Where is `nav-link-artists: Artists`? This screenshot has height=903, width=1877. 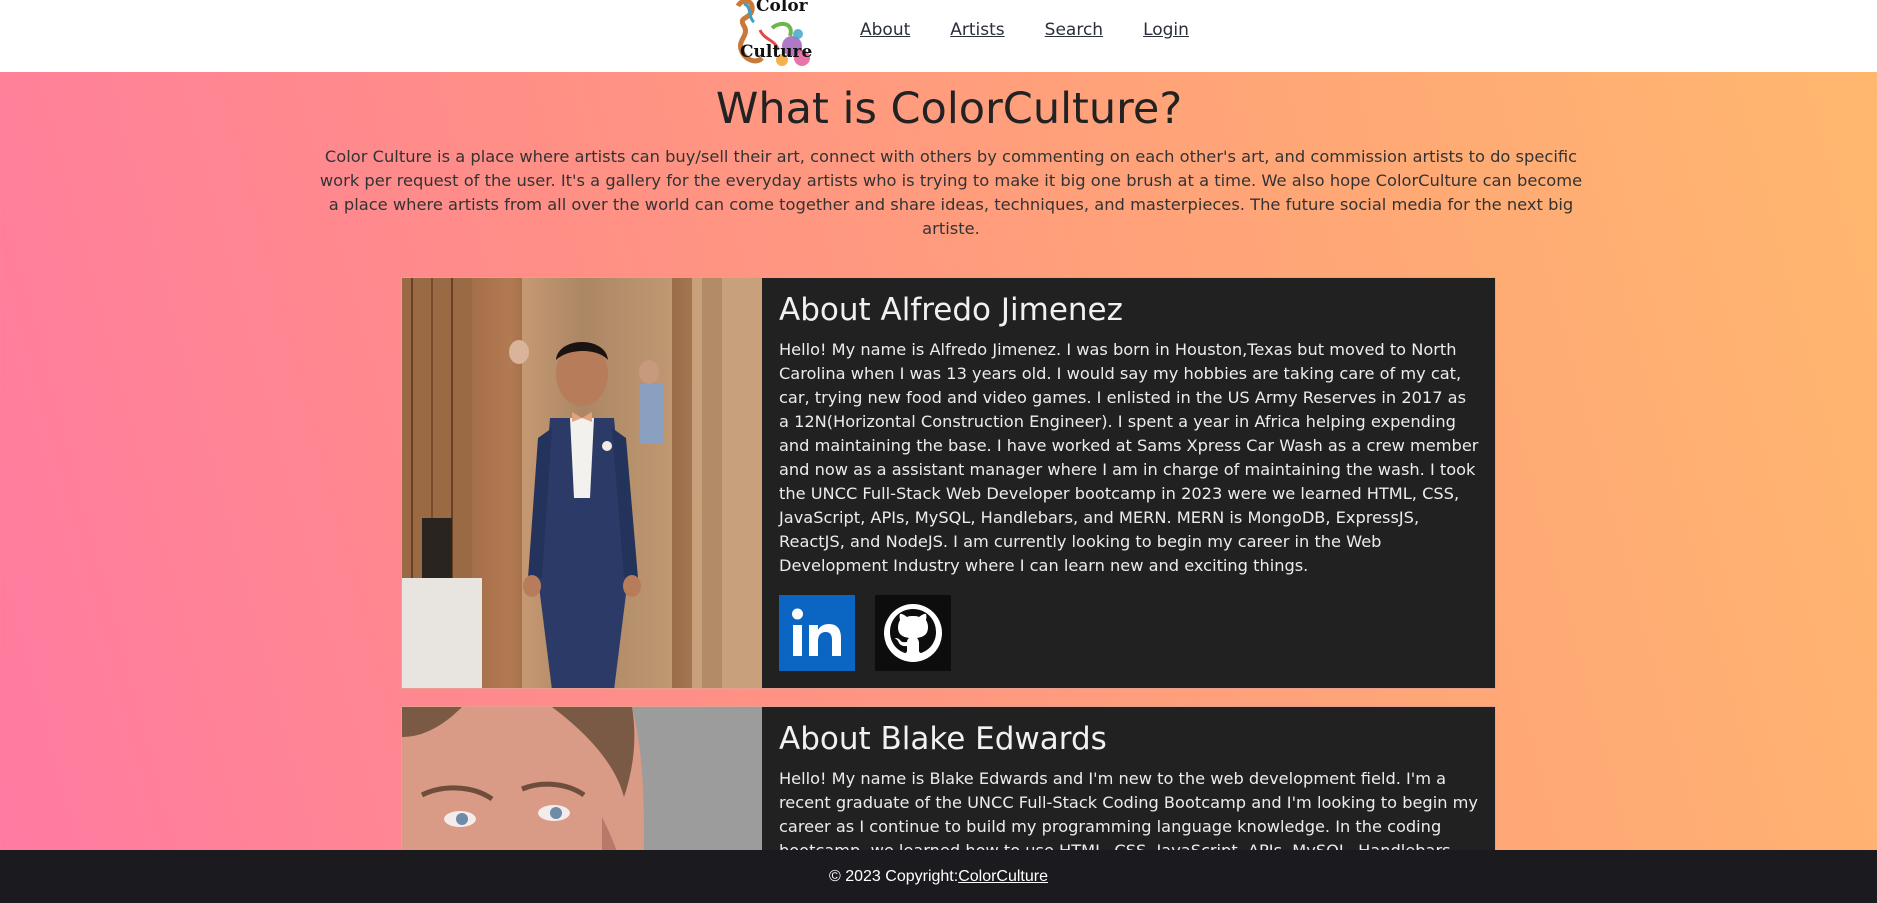
nav-link-artists: Artists is located at coordinates (977, 30).